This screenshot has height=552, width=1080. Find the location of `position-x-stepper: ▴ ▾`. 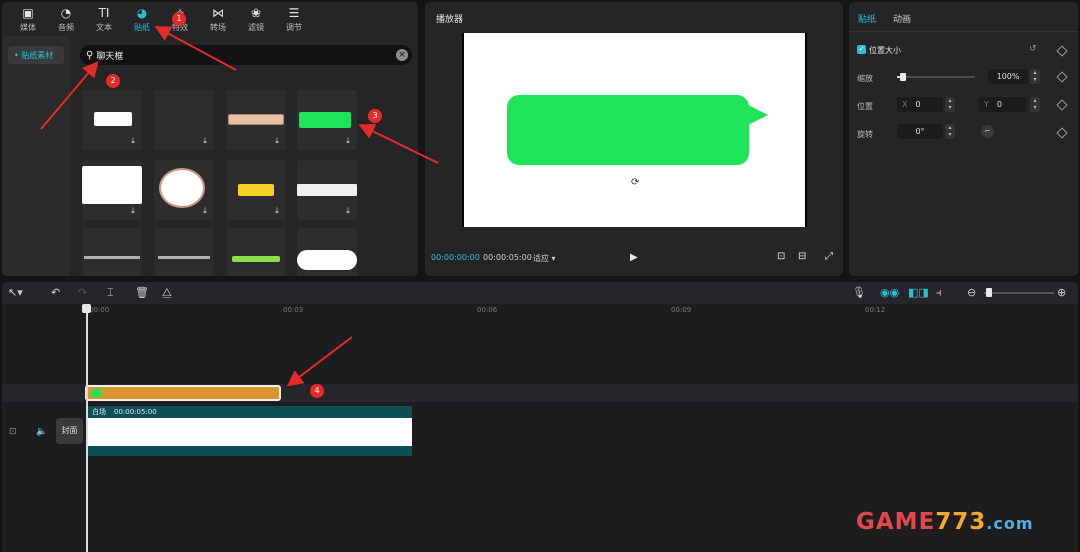

position-x-stepper: ▴ ▾ is located at coordinates (950, 104).